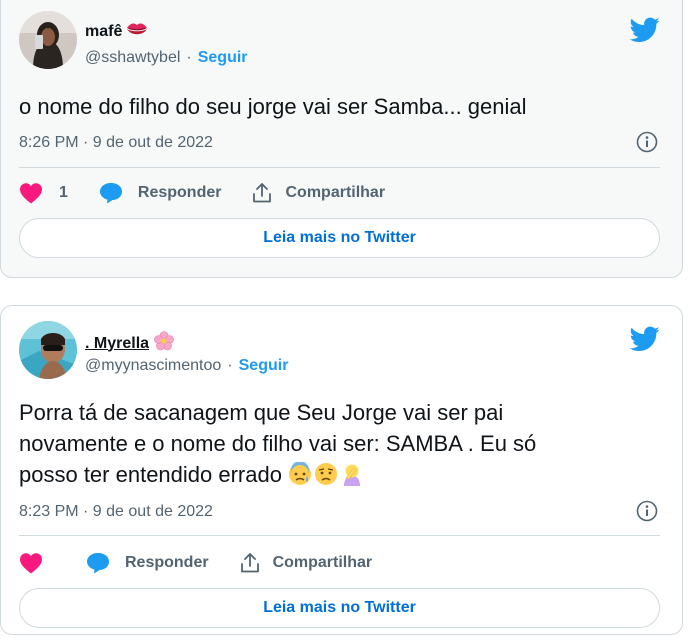  Describe the element at coordinates (132, 58) in the screenshot. I see `author-handle: @sshawtybel` at that location.